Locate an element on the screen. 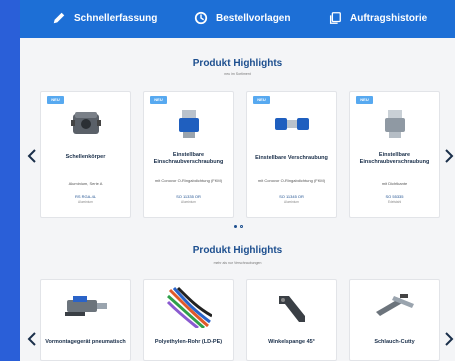 The height and width of the screenshot is (361, 455). hose-cutter-image is located at coordinates (395, 305).